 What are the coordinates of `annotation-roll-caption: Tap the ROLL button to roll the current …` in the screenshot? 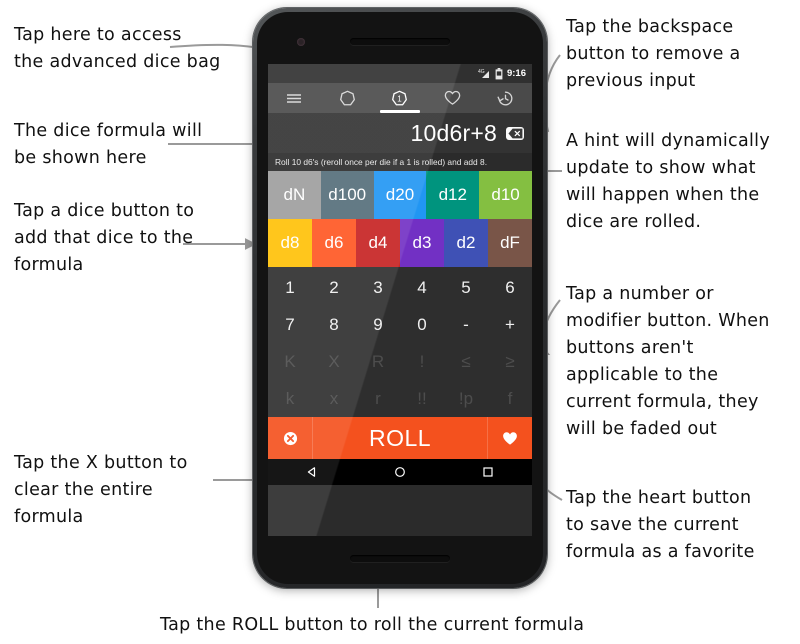 It's located at (372, 625).